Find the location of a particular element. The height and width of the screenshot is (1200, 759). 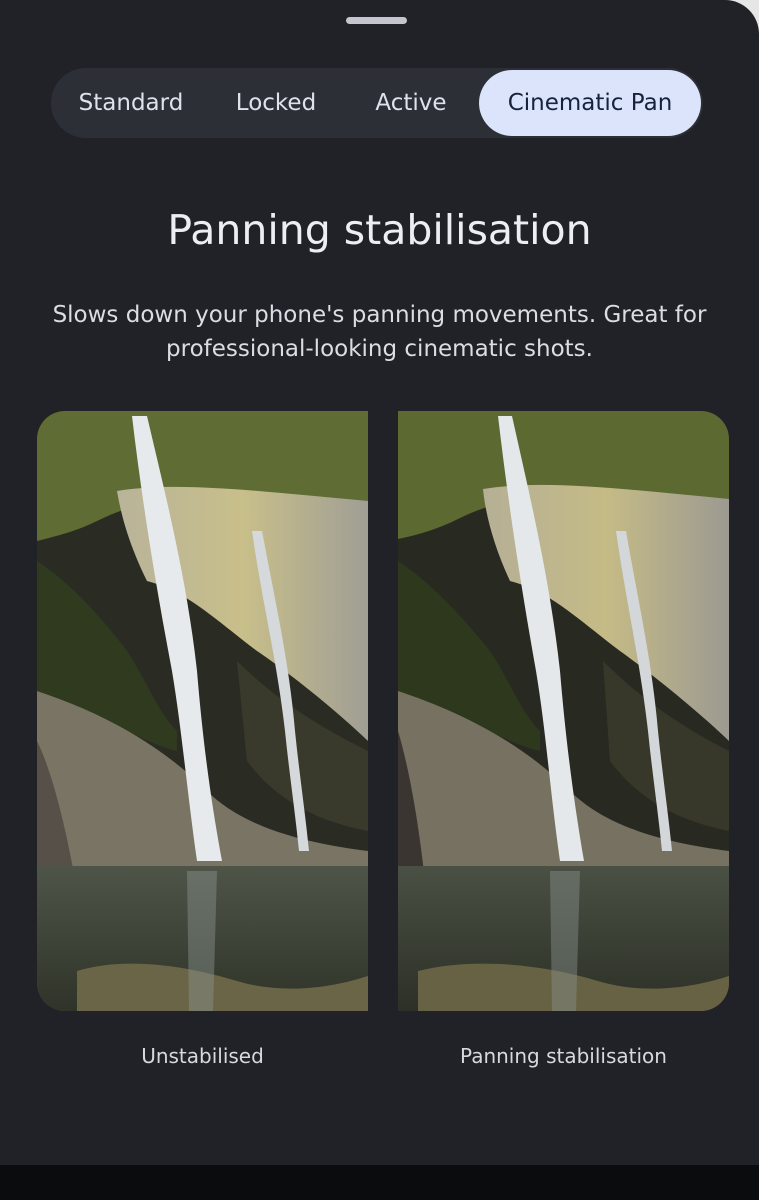

drag-handle is located at coordinates (376, 20).